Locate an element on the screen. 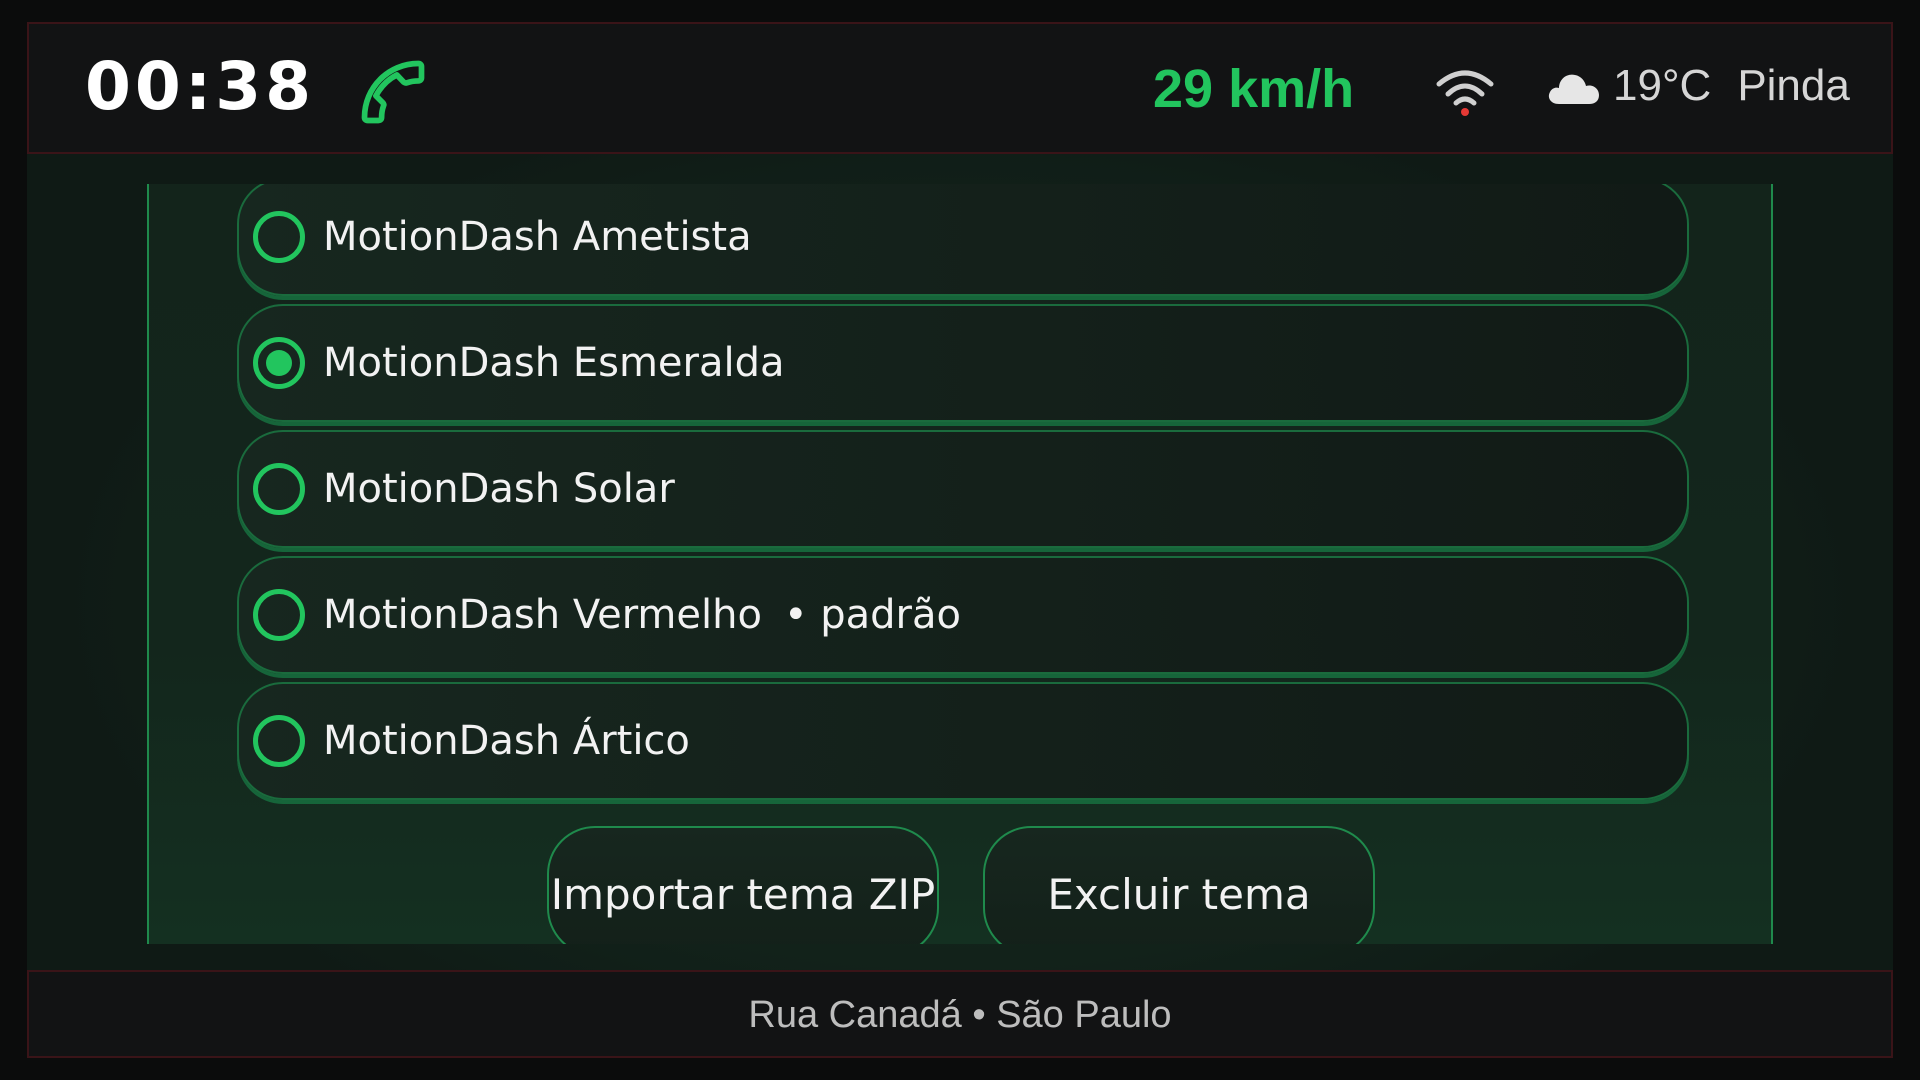 This screenshot has height=1080, width=1920. wifi-icon is located at coordinates (1465, 93).